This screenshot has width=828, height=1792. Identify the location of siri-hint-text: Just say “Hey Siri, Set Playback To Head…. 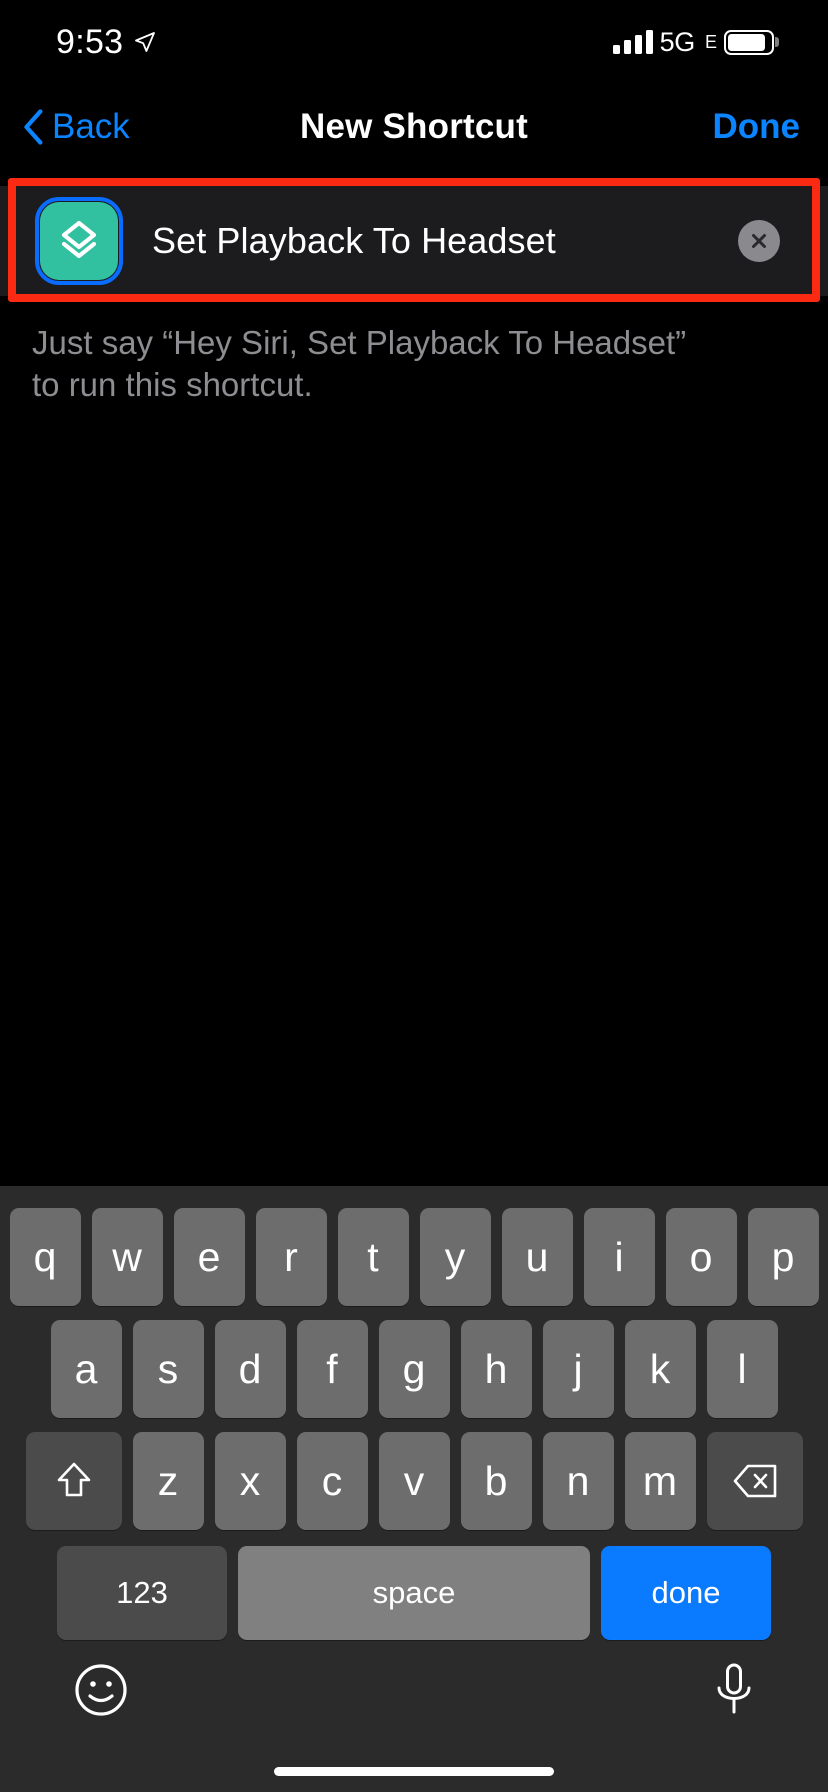
(359, 364).